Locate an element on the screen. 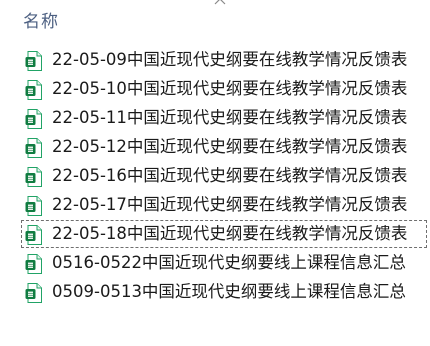  file-row: 0516-0522中国近现代史纲要线上课程信息汇总 is located at coordinates (215, 263).